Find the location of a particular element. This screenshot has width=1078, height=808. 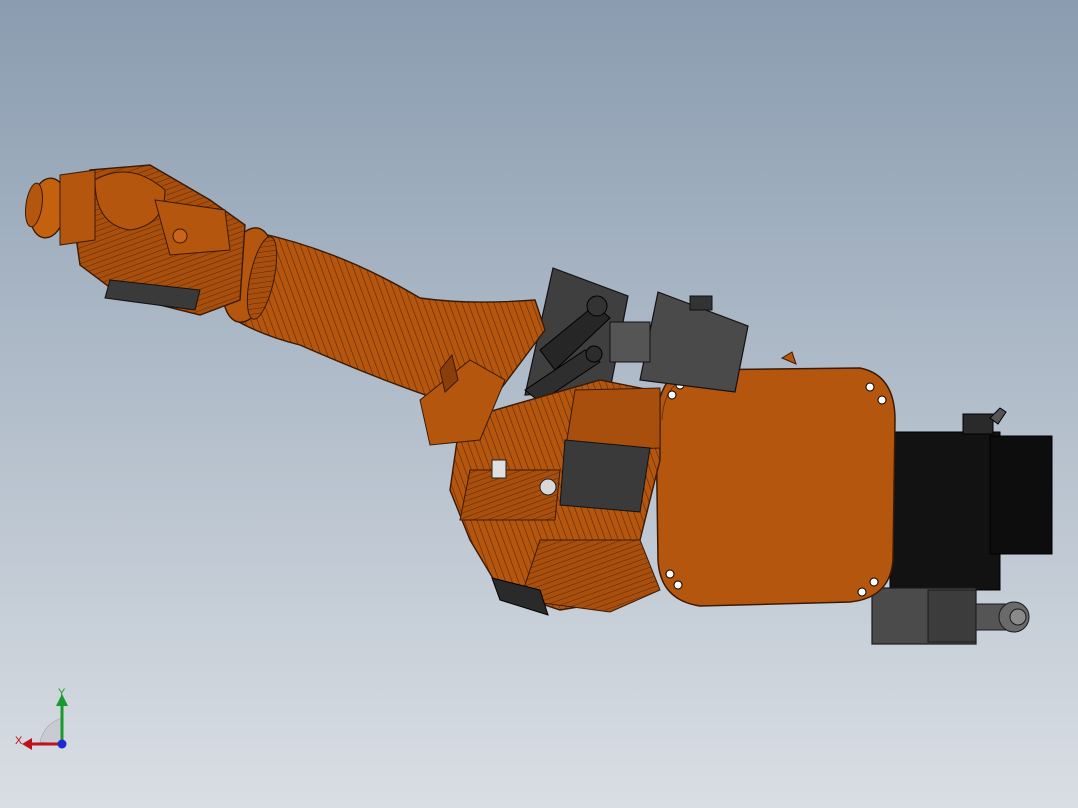

forearm-wrist is located at coordinates (160, 240).